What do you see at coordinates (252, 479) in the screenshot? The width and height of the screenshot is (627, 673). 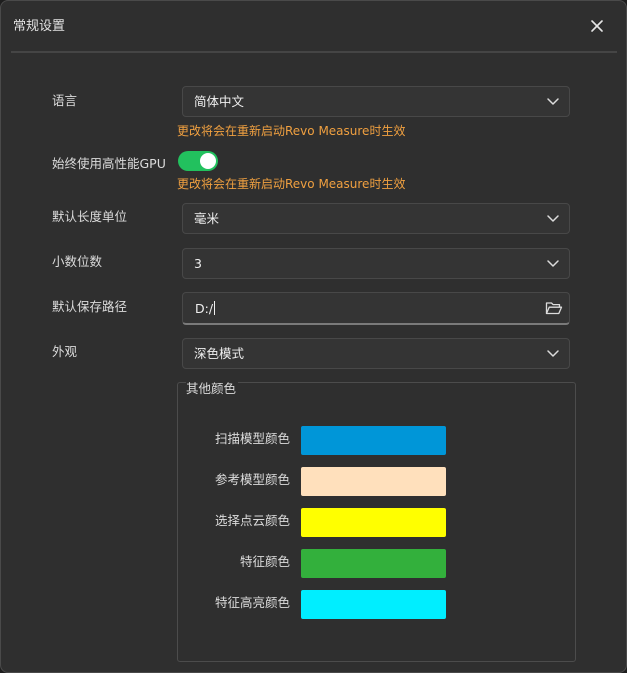 I see `reference-model-color-label: 参考模型颜色` at bounding box center [252, 479].